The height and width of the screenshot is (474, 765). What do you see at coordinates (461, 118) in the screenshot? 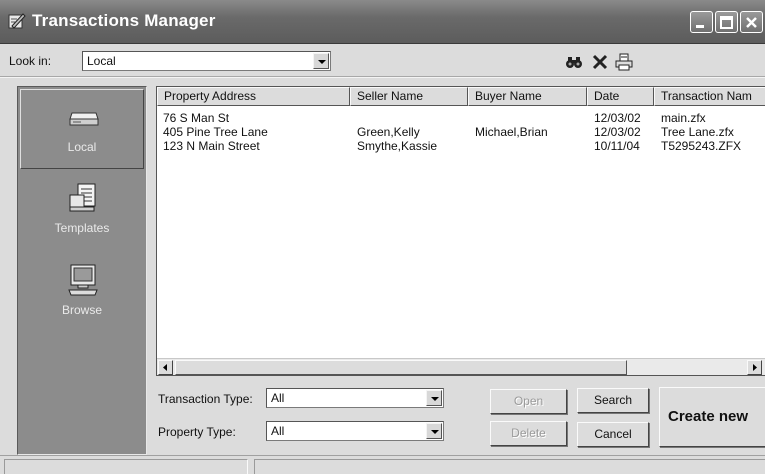
I see `table-row: 76 S Man St 12/03/02 main.zfx` at bounding box center [461, 118].